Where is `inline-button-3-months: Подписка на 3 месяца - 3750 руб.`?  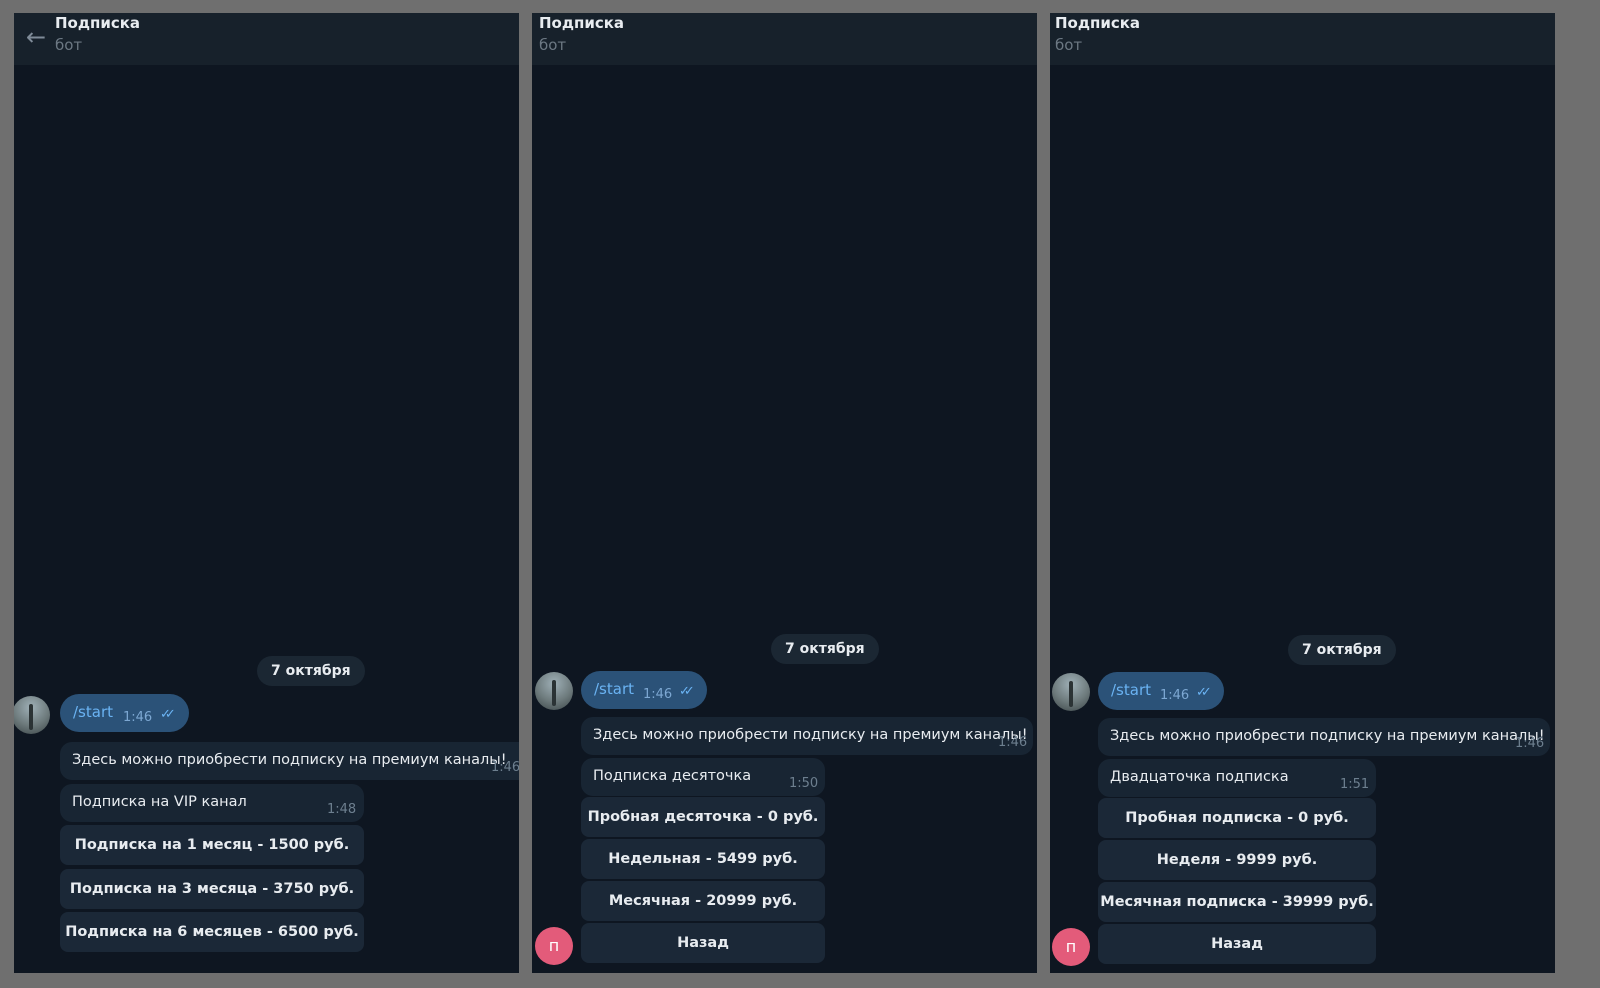
inline-button-3-months: Подписка на 3 месяца - 3750 руб. is located at coordinates (212, 889).